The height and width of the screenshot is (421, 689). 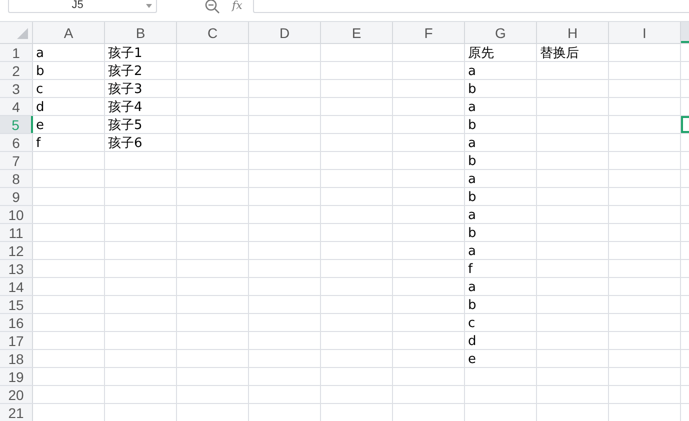 What do you see at coordinates (16, 142) in the screenshot?
I see `row-header: 6` at bounding box center [16, 142].